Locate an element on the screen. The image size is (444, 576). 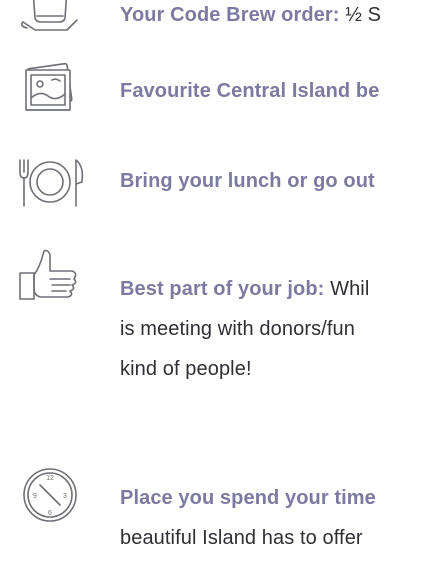
qa-label: Favourite Central Island be is located at coordinates (250, 91).